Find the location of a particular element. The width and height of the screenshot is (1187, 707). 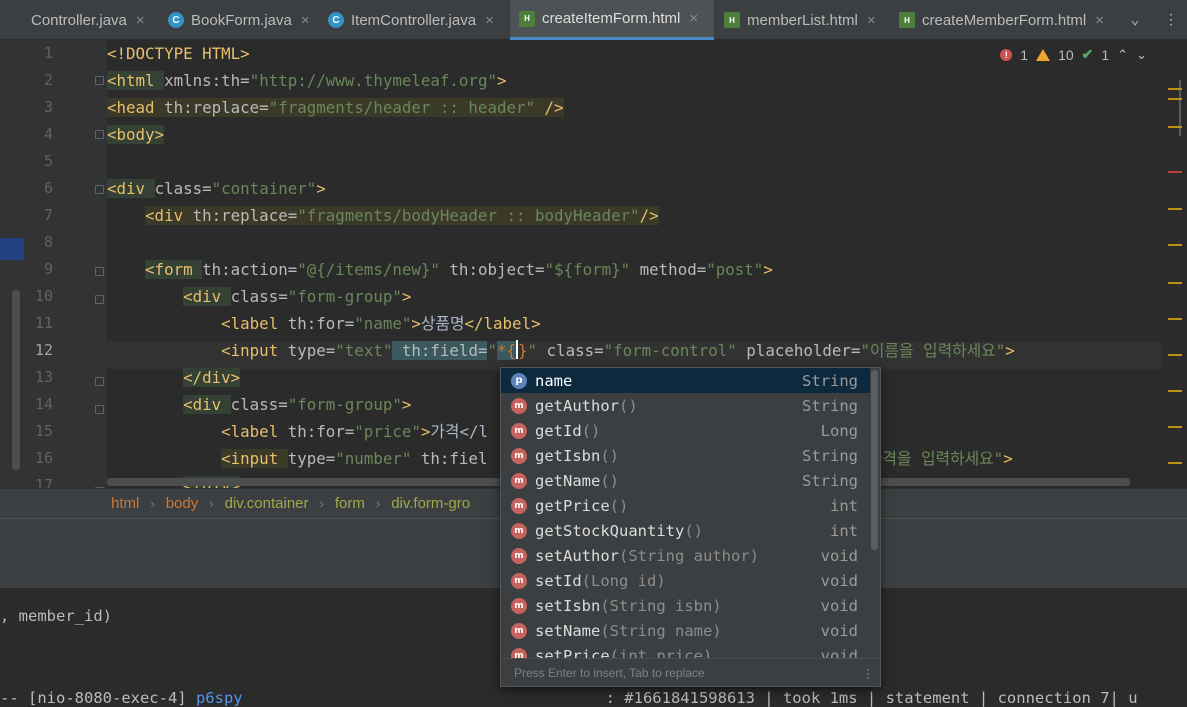

completion-item: m setName (String name) void is located at coordinates (685, 630).